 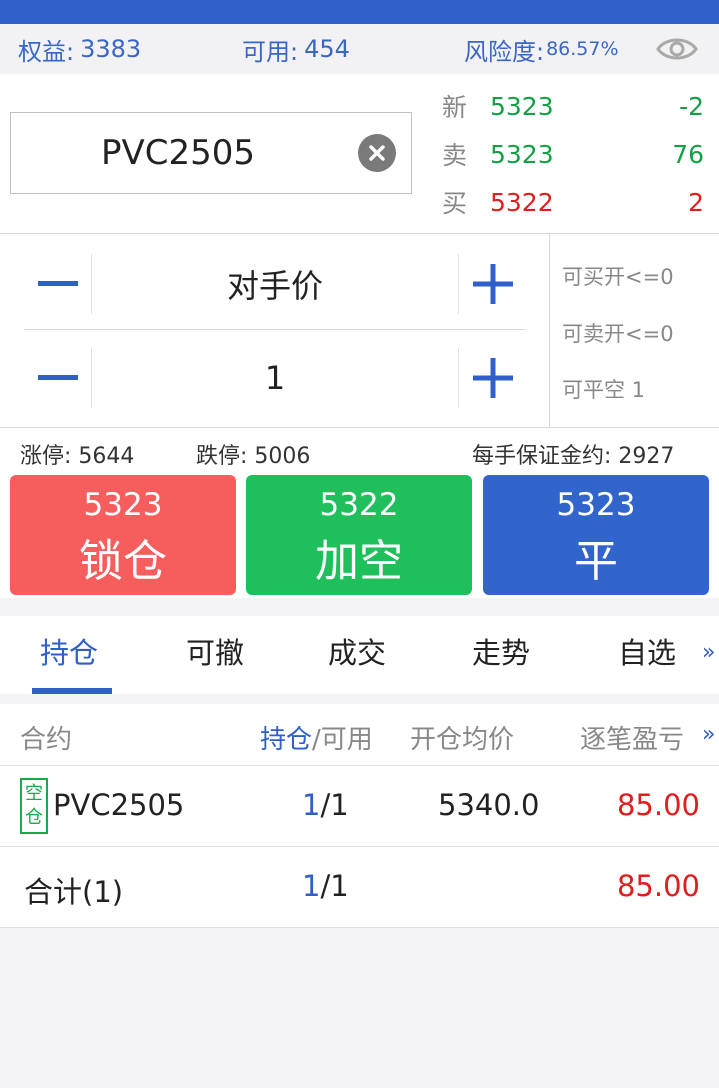 What do you see at coordinates (178, 153) in the screenshot?
I see `contract-code-text: PVC2505` at bounding box center [178, 153].